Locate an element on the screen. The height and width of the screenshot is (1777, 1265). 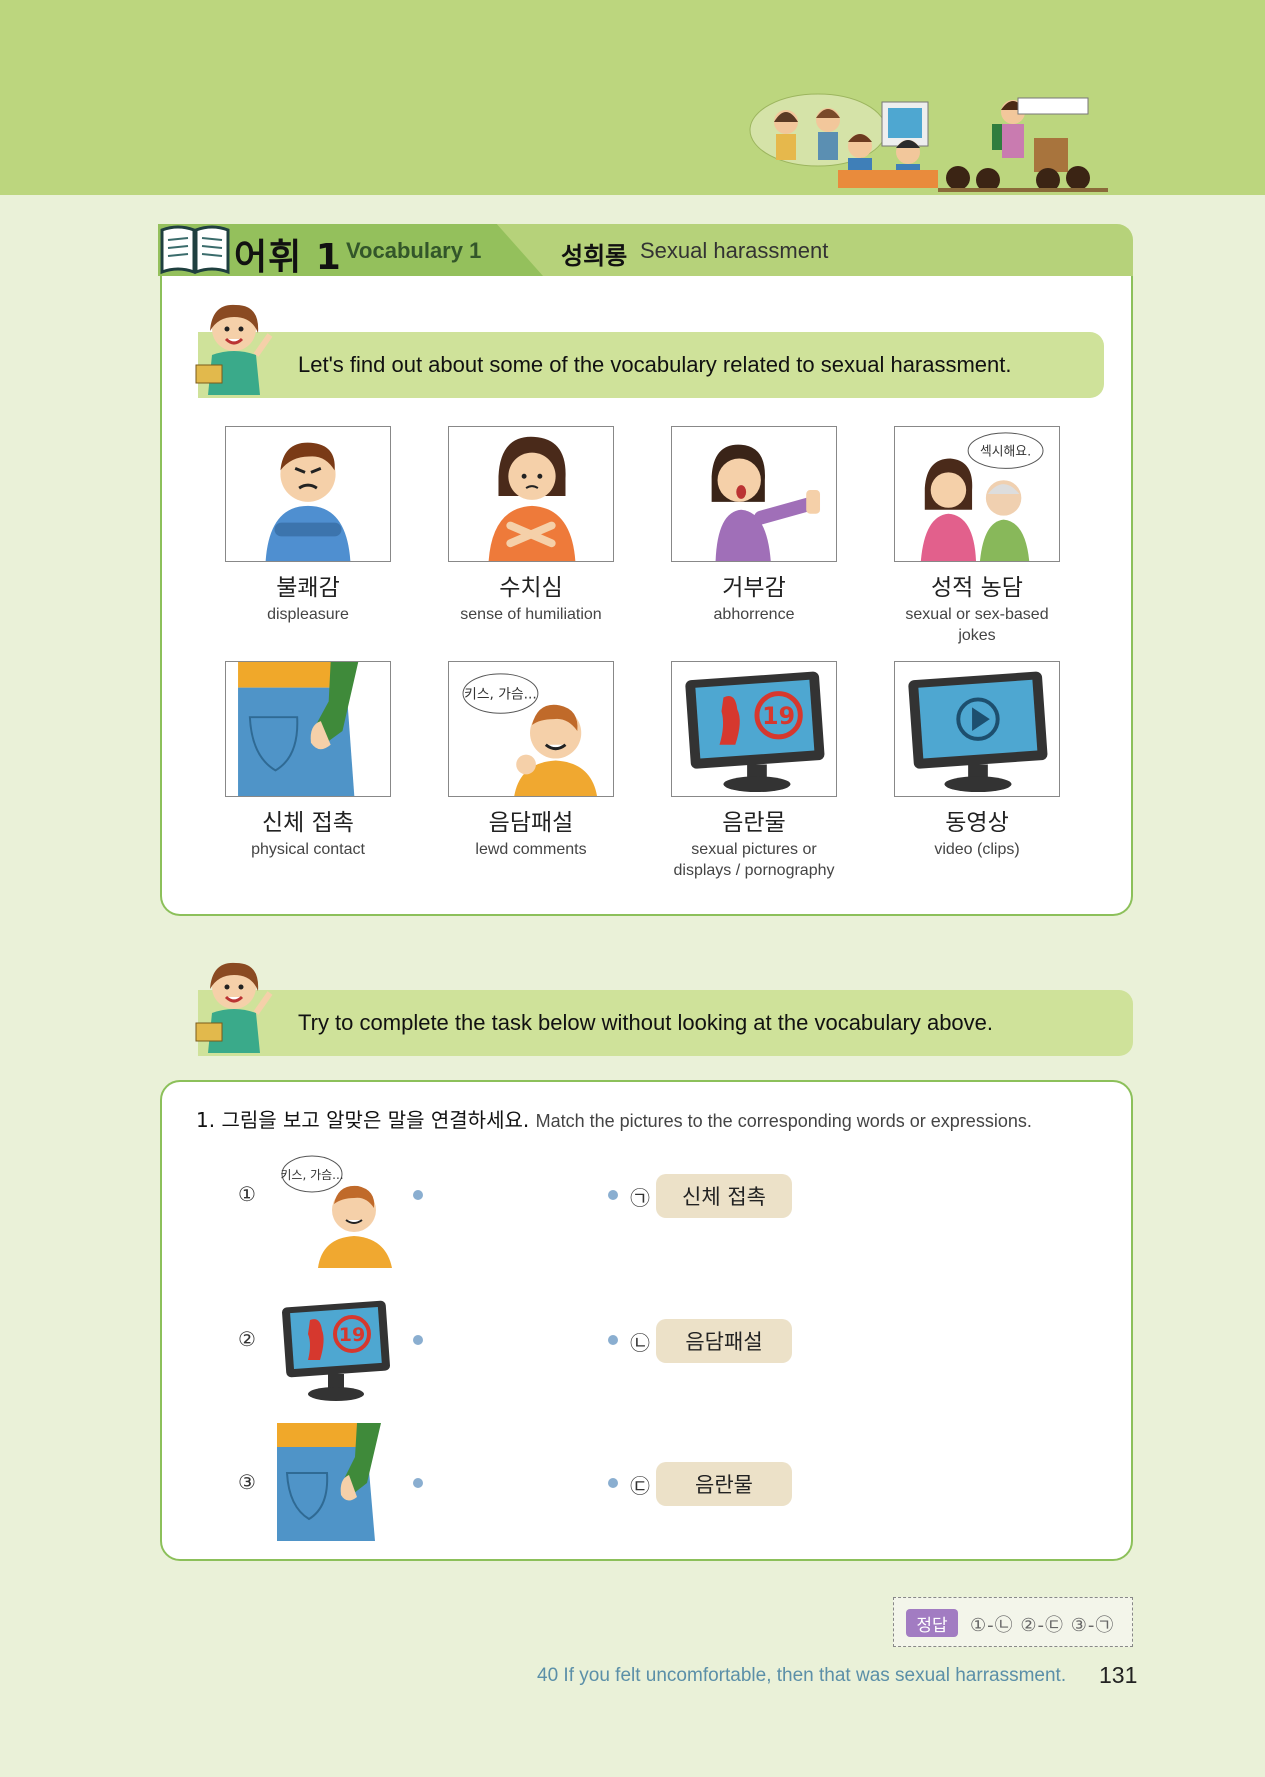
exercise-picture-physical-contact is located at coordinates (336, 1482).